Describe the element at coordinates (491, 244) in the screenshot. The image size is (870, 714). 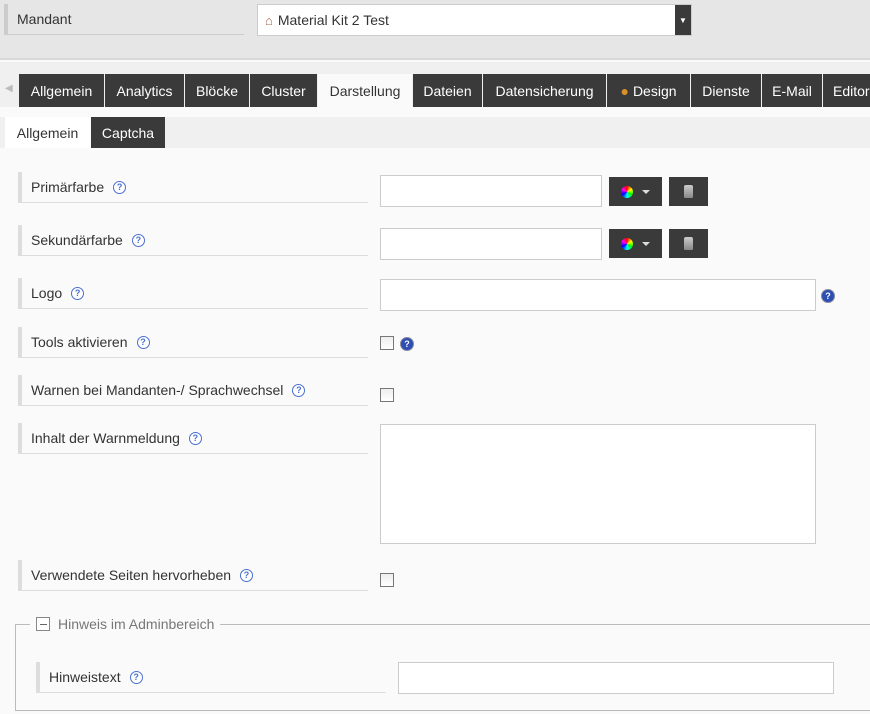
I see `secondary-color-input` at that location.